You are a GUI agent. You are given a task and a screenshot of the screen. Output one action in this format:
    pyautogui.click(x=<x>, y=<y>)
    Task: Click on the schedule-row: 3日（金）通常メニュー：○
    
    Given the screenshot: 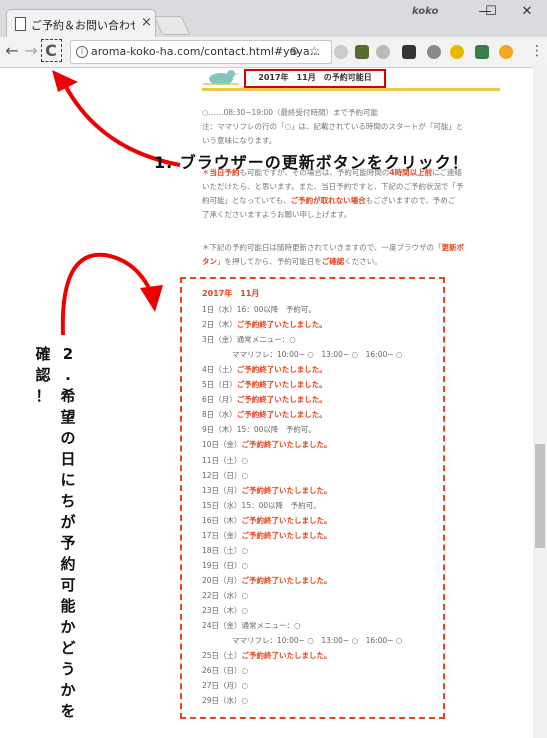 What is the action you would take?
    pyautogui.click(x=249, y=339)
    